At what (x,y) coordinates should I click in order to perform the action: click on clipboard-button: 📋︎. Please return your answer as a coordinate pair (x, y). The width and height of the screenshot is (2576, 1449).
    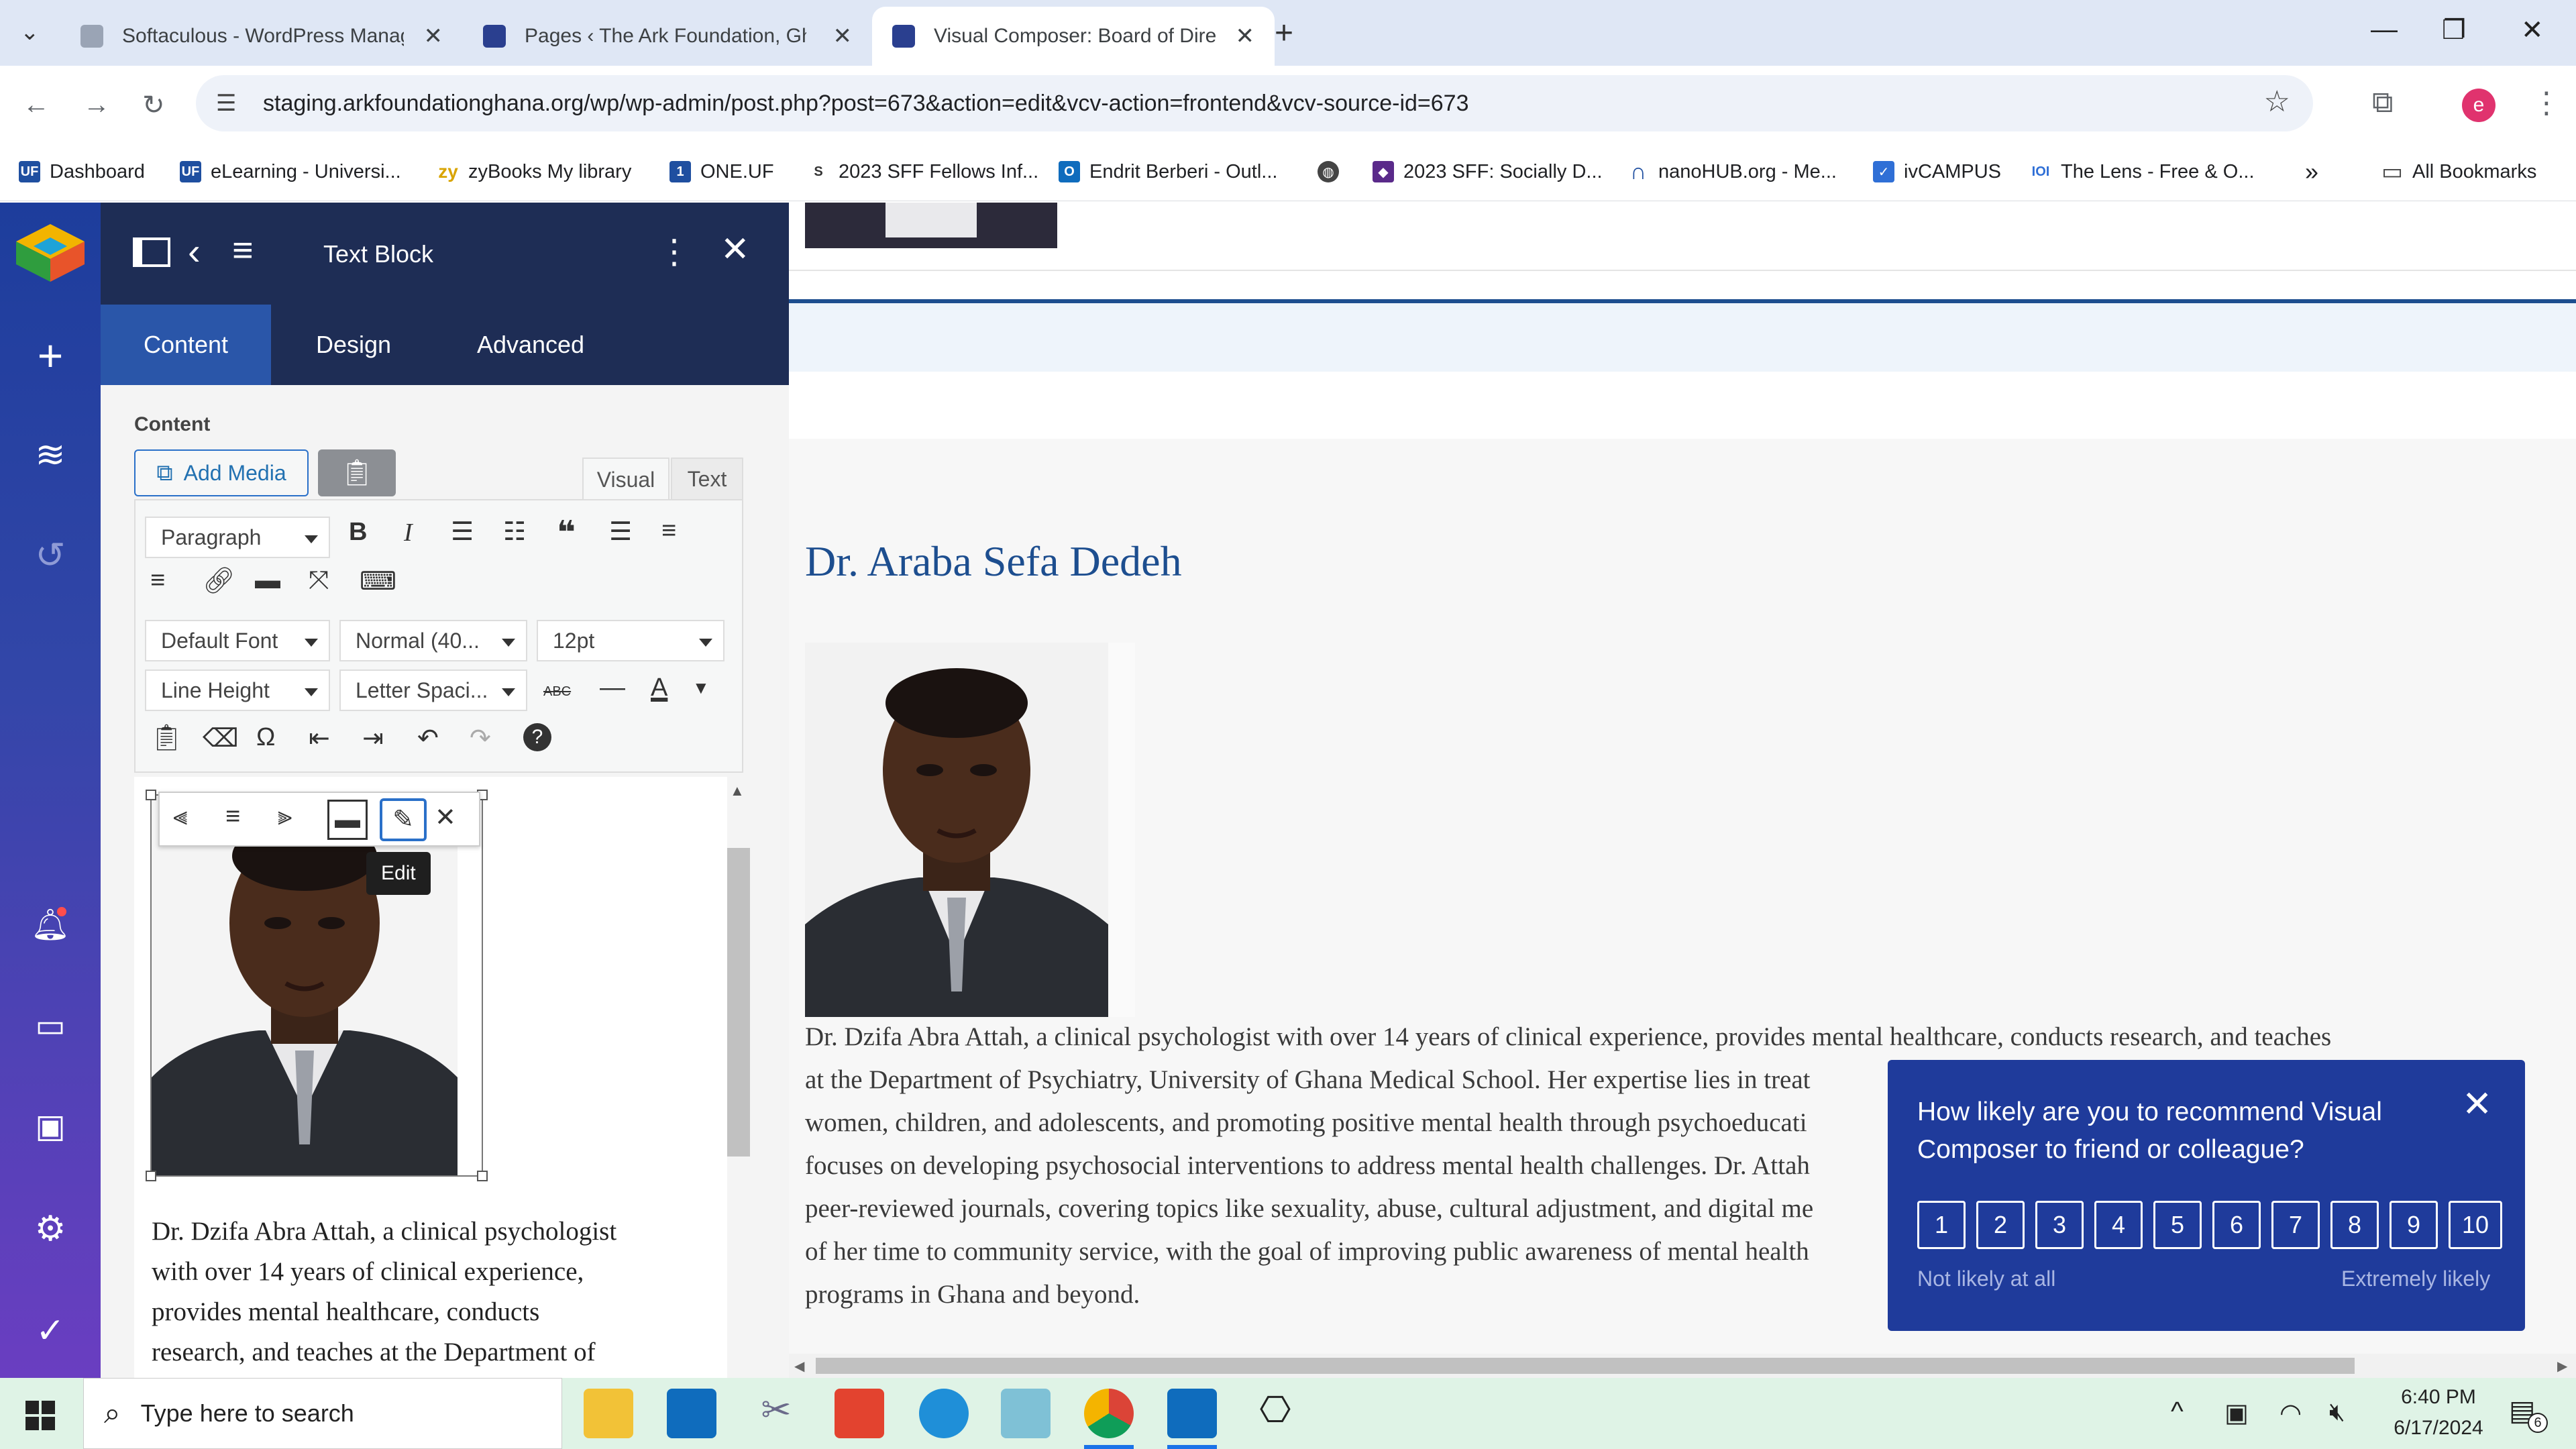
    Looking at the image, I should click on (357, 472).